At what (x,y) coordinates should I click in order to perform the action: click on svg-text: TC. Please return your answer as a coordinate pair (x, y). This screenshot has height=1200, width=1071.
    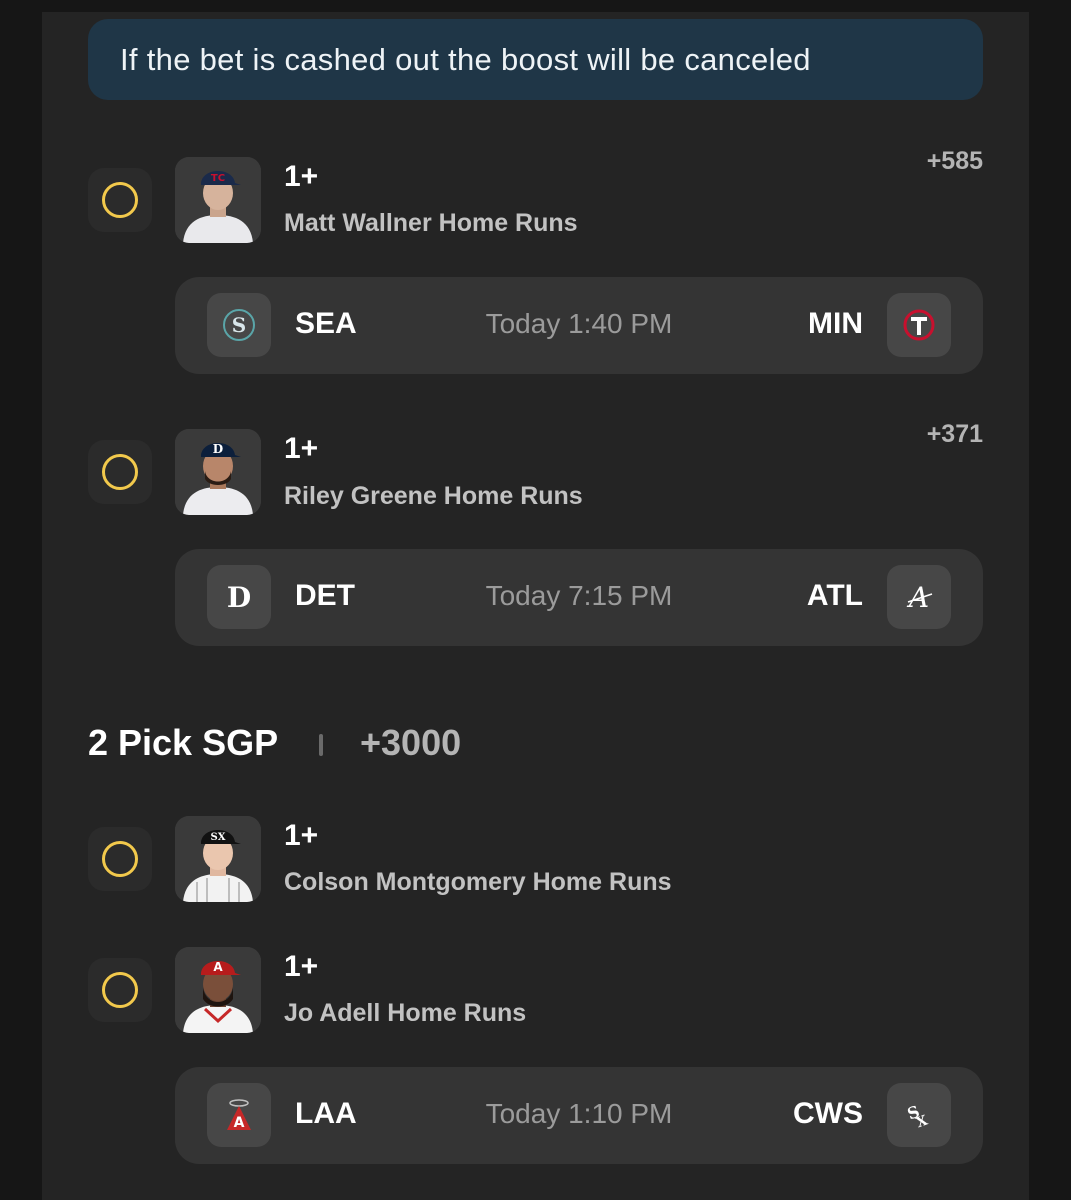
    Looking at the image, I should click on (218, 178).